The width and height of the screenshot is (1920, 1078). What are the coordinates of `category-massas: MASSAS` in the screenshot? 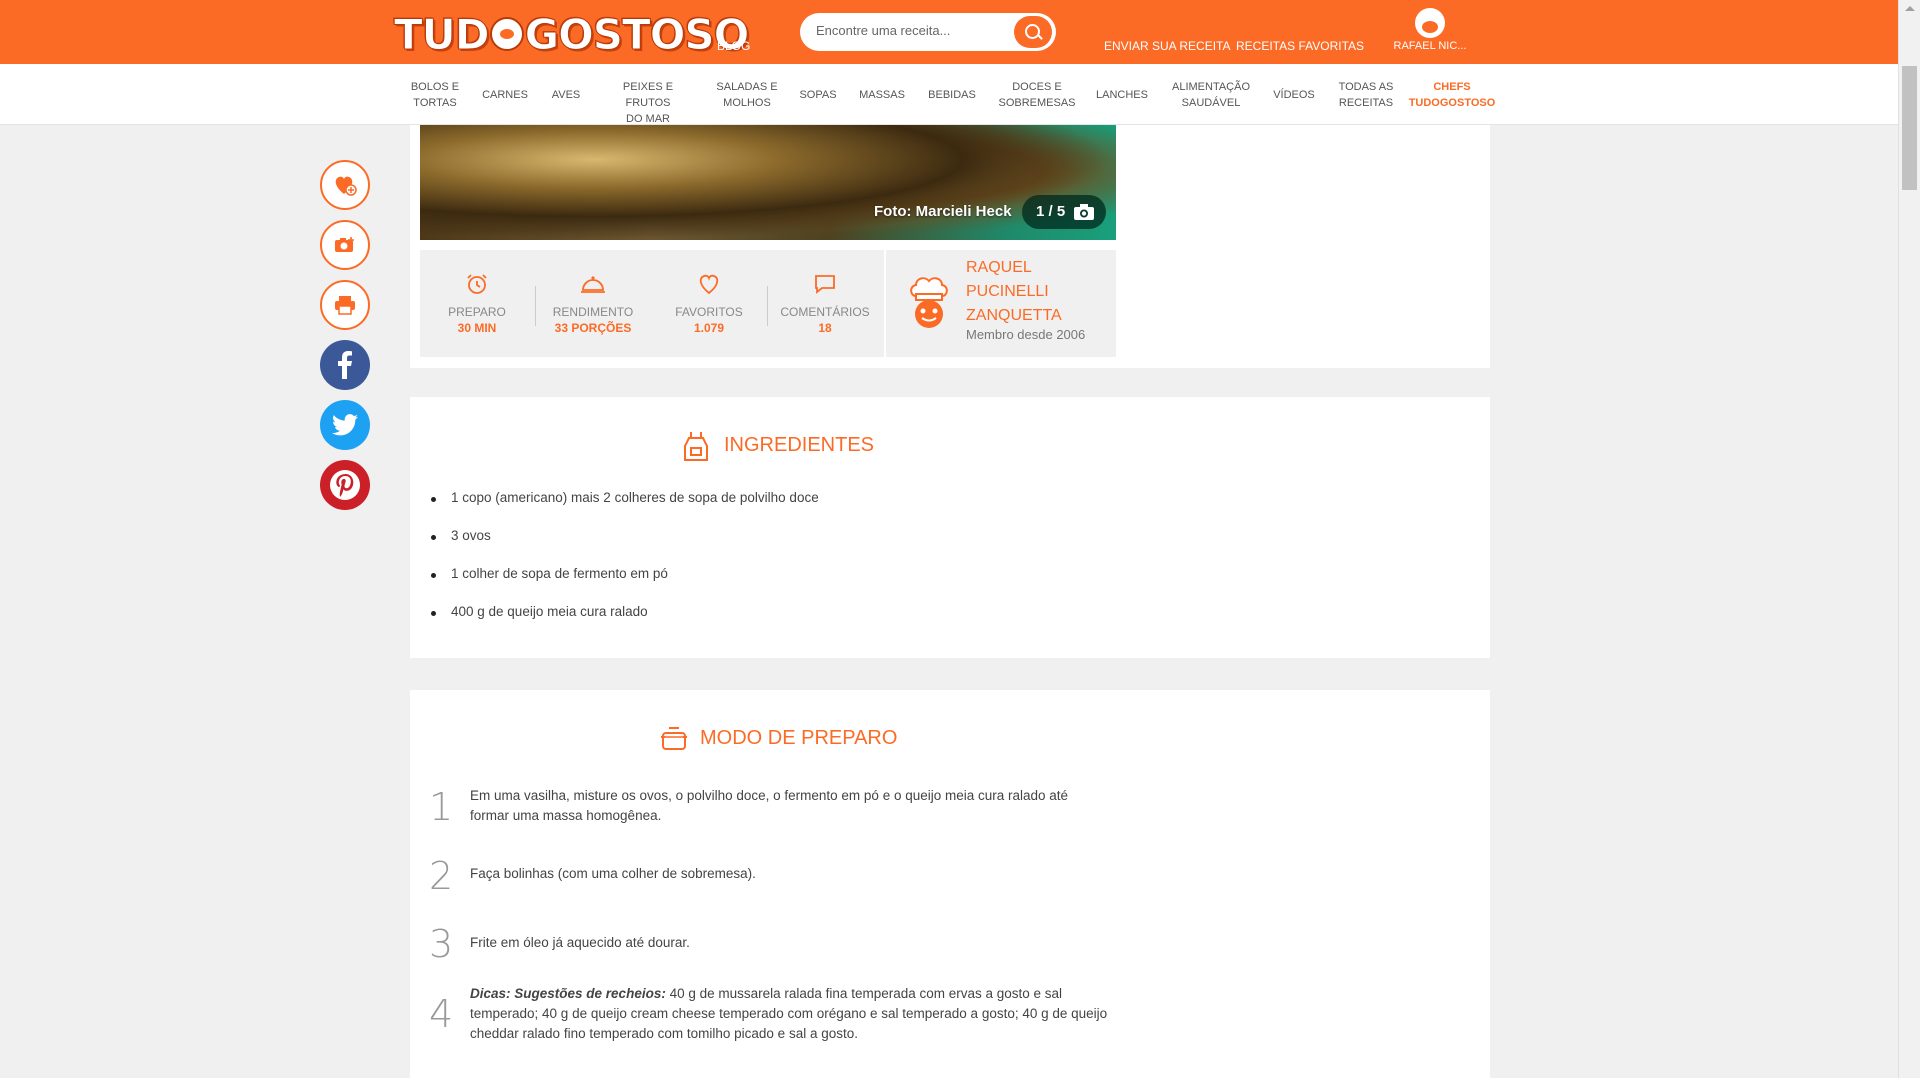 It's located at (882, 95).